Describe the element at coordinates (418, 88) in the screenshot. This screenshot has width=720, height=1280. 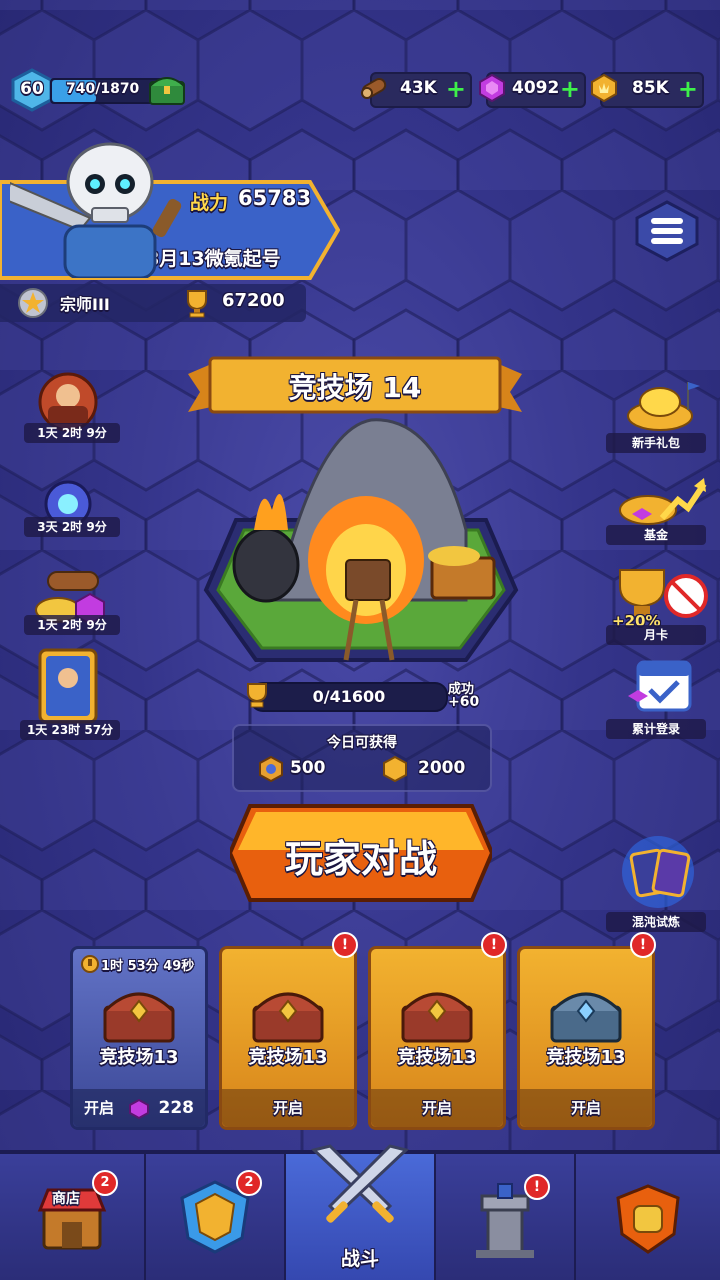
I see `wood-value: 43K` at that location.